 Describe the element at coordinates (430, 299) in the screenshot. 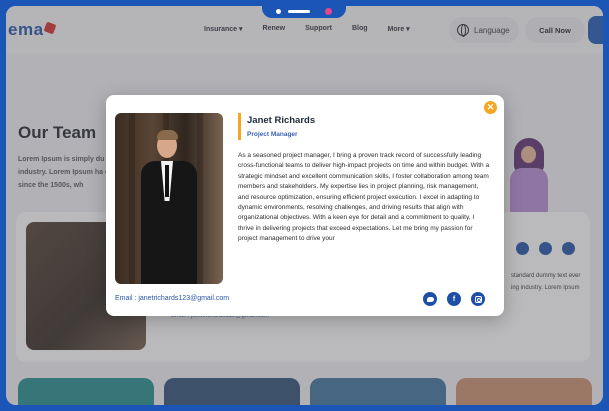

I see `twitter-icon` at that location.